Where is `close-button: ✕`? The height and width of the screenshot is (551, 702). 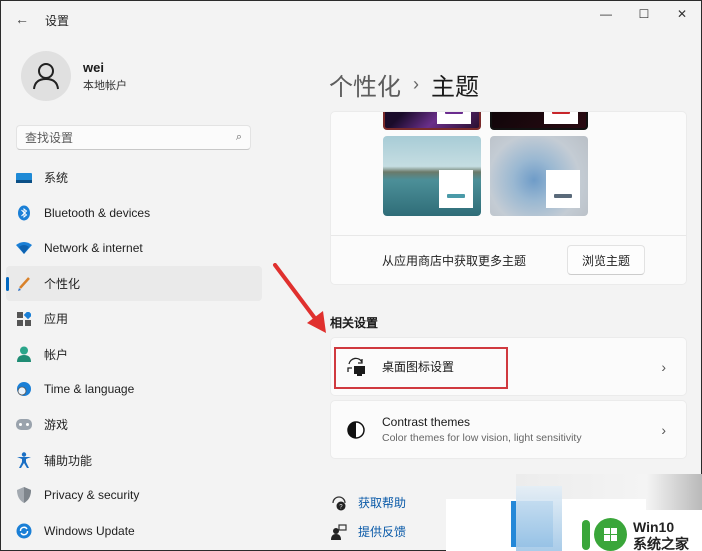 close-button: ✕ is located at coordinates (682, 14).